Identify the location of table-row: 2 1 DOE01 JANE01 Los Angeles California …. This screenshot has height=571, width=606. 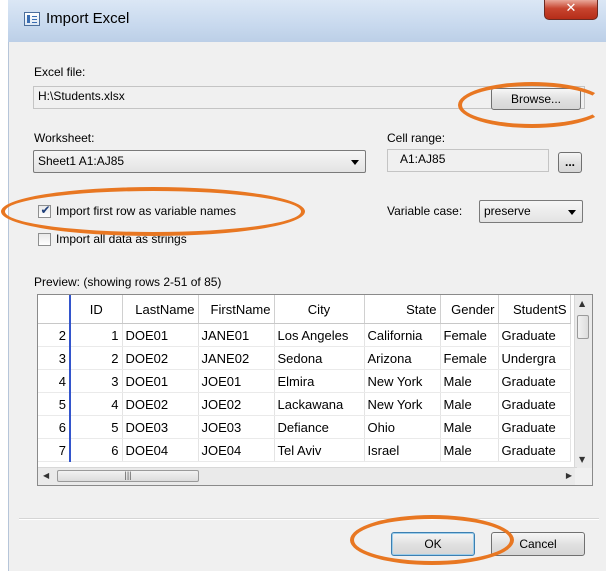
(304, 335).